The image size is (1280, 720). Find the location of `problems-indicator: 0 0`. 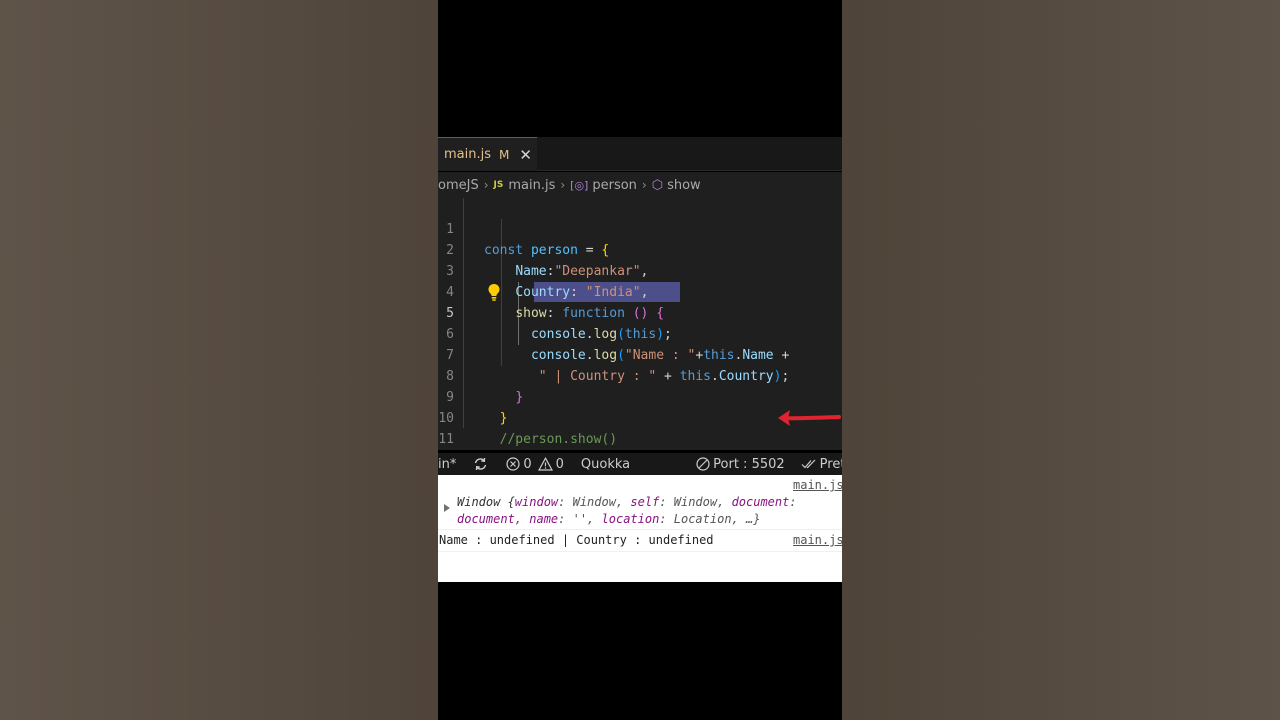

problems-indicator: 0 0 is located at coordinates (535, 464).